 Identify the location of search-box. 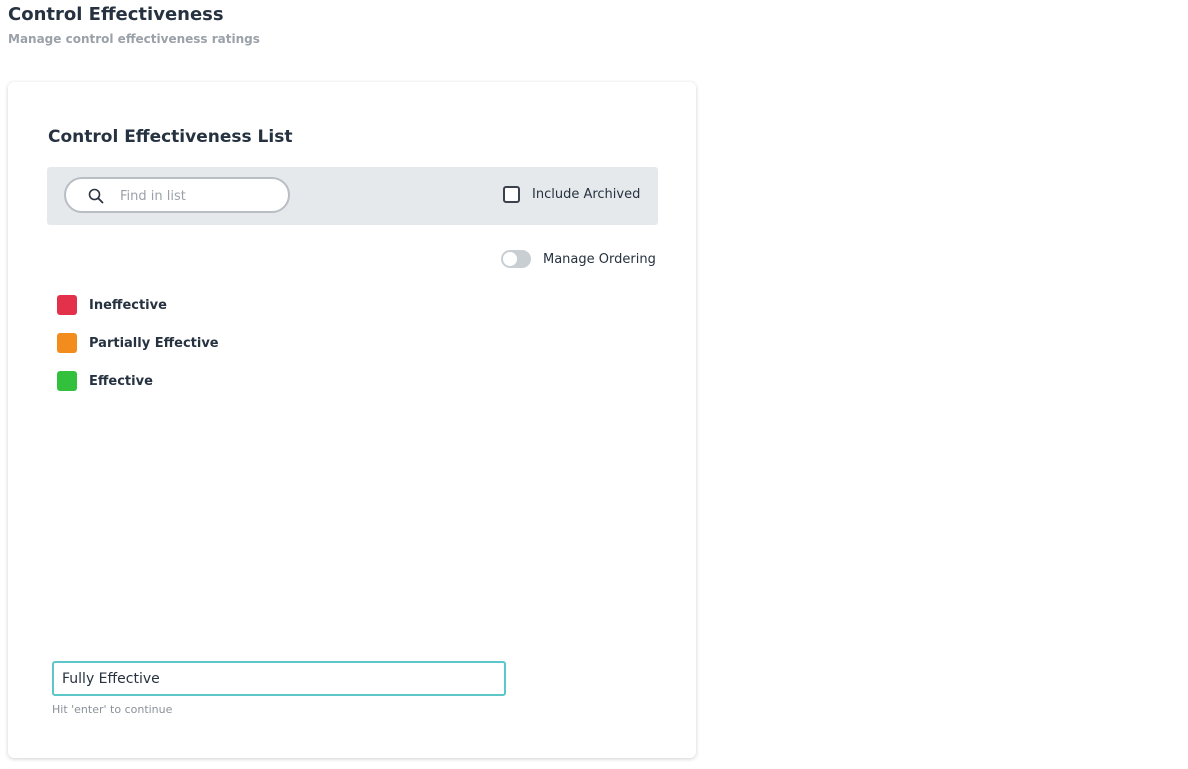
(177, 195).